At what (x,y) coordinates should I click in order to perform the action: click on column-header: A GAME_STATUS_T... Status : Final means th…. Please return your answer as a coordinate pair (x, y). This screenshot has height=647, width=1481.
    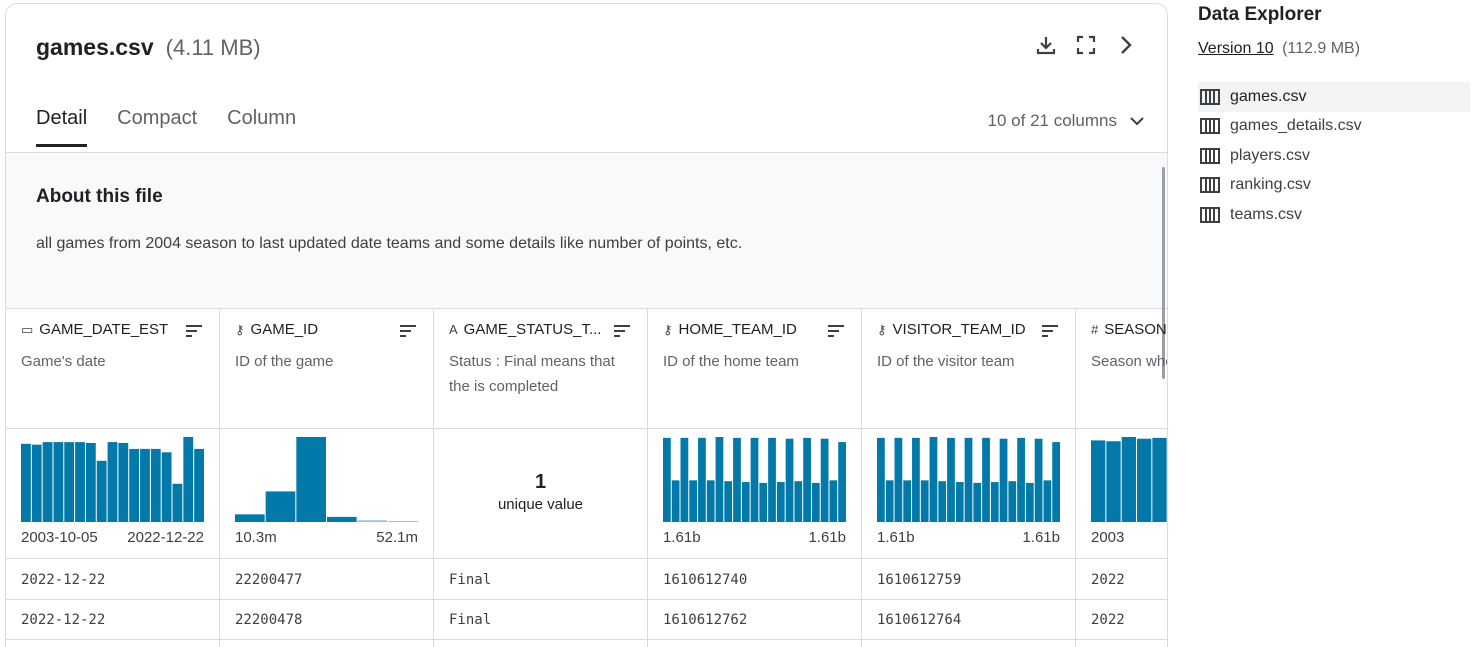
    Looking at the image, I should click on (540, 369).